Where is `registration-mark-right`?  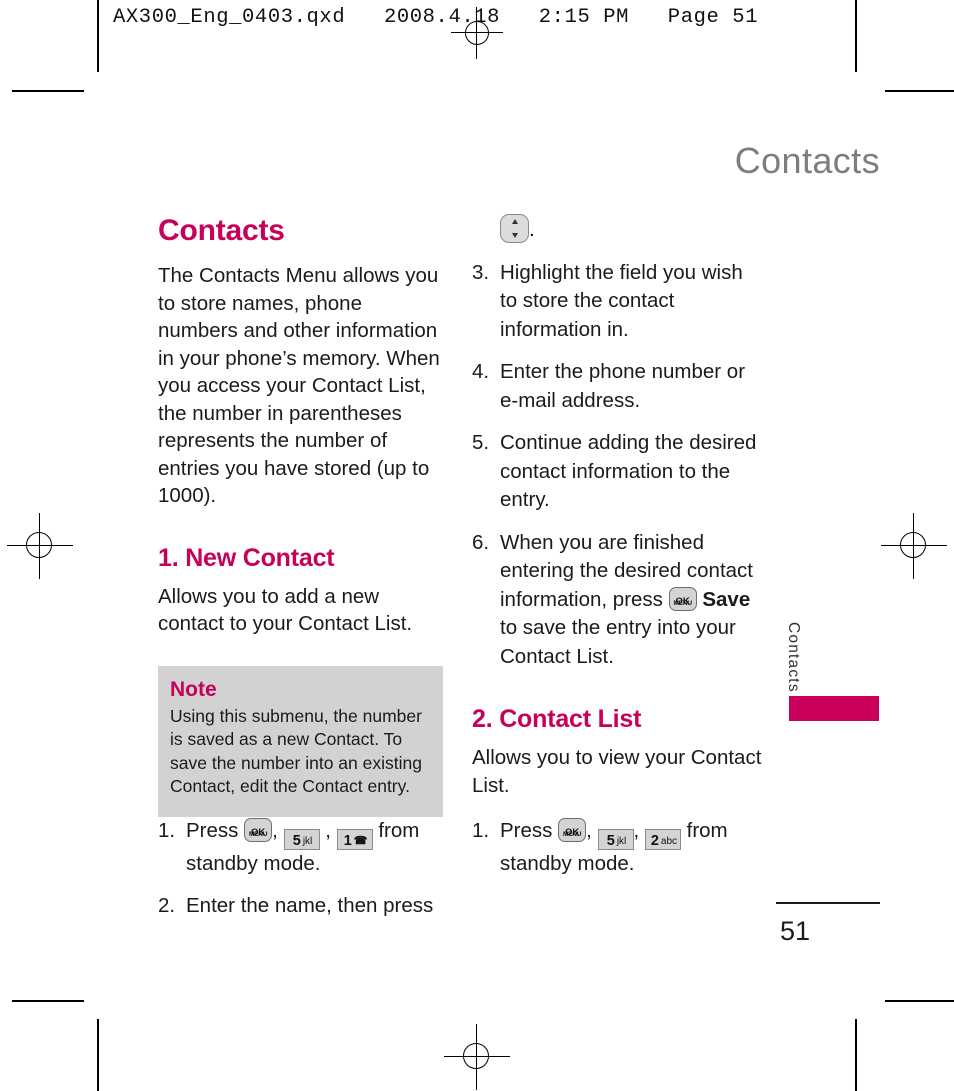
registration-mark-right is located at coordinates (914, 546).